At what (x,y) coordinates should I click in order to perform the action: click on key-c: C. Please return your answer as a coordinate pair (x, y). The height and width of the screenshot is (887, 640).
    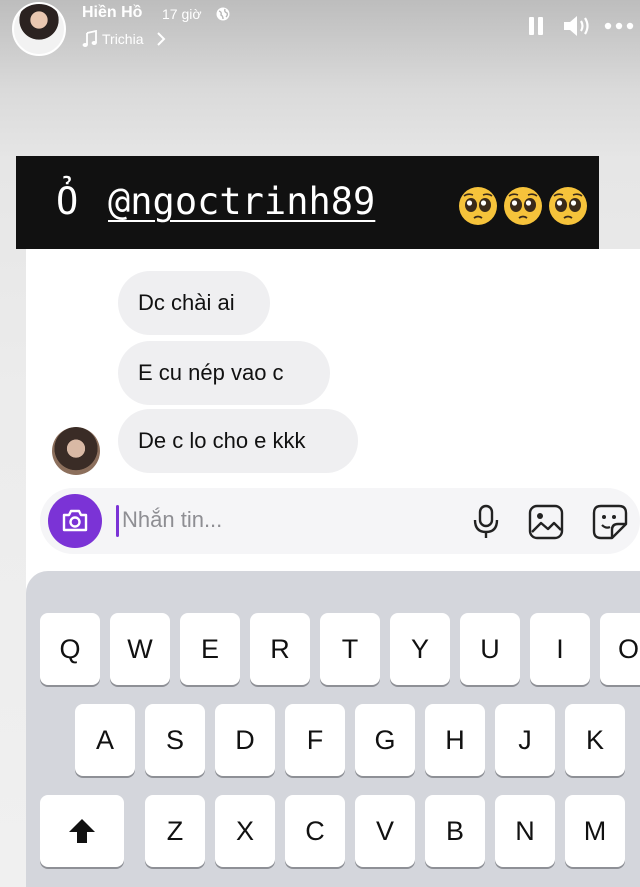
    Looking at the image, I should click on (315, 831).